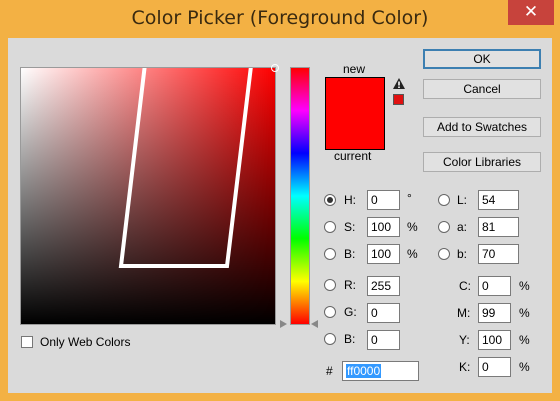 This screenshot has width=560, height=401. What do you see at coordinates (350, 285) in the screenshot?
I see `r-label: R:` at bounding box center [350, 285].